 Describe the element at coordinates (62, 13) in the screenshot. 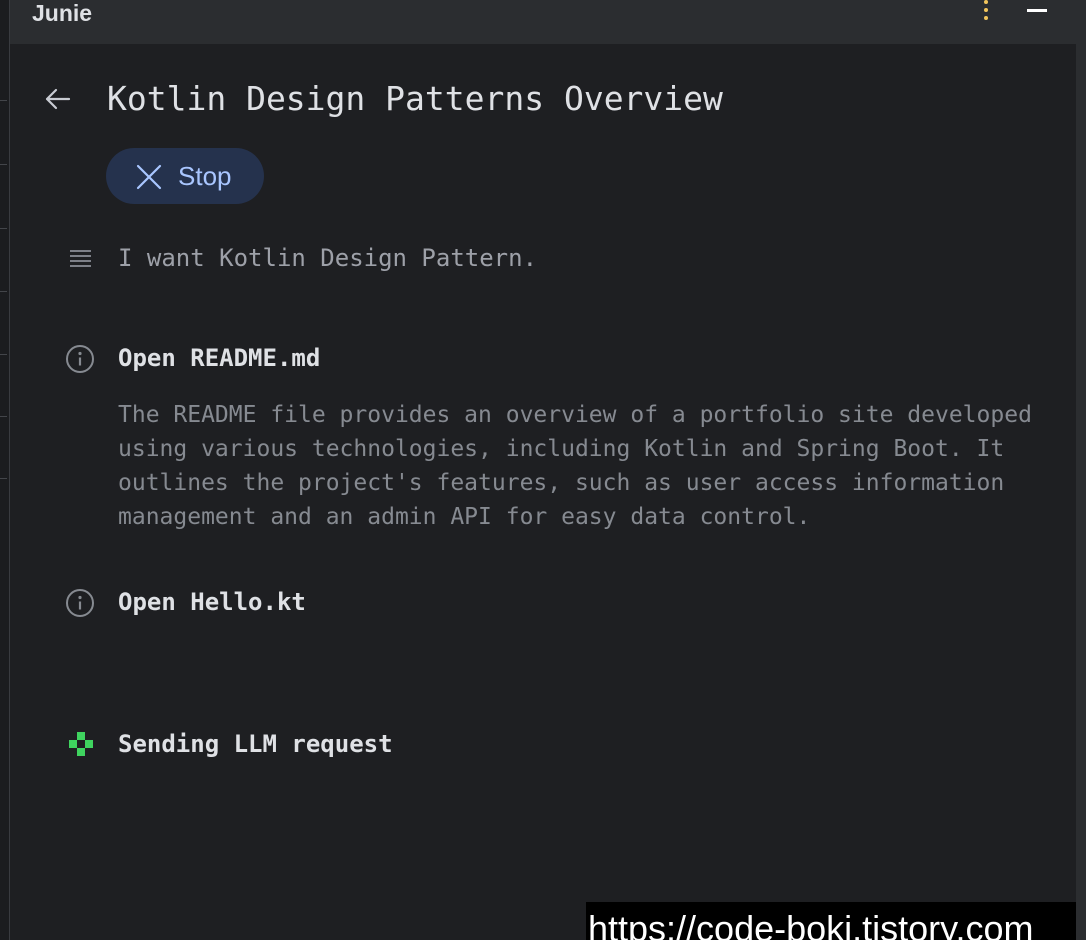

I see `app-title: Junie` at that location.